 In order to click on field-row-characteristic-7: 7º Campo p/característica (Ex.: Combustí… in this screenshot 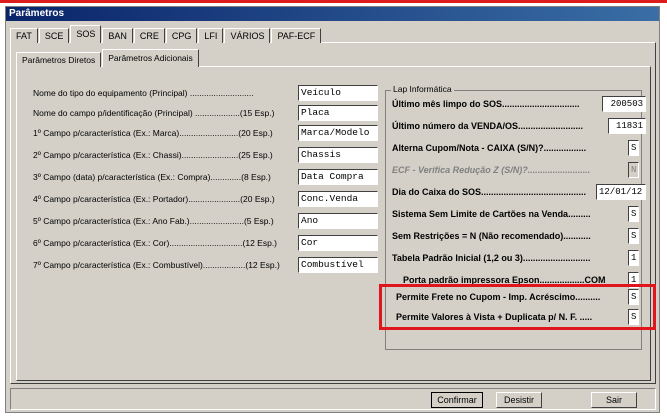, I will do `click(205, 265)`.